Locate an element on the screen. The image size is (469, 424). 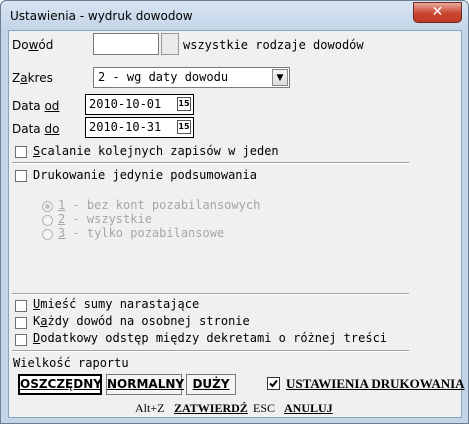
close-icon: ✕ is located at coordinates (437, 12).